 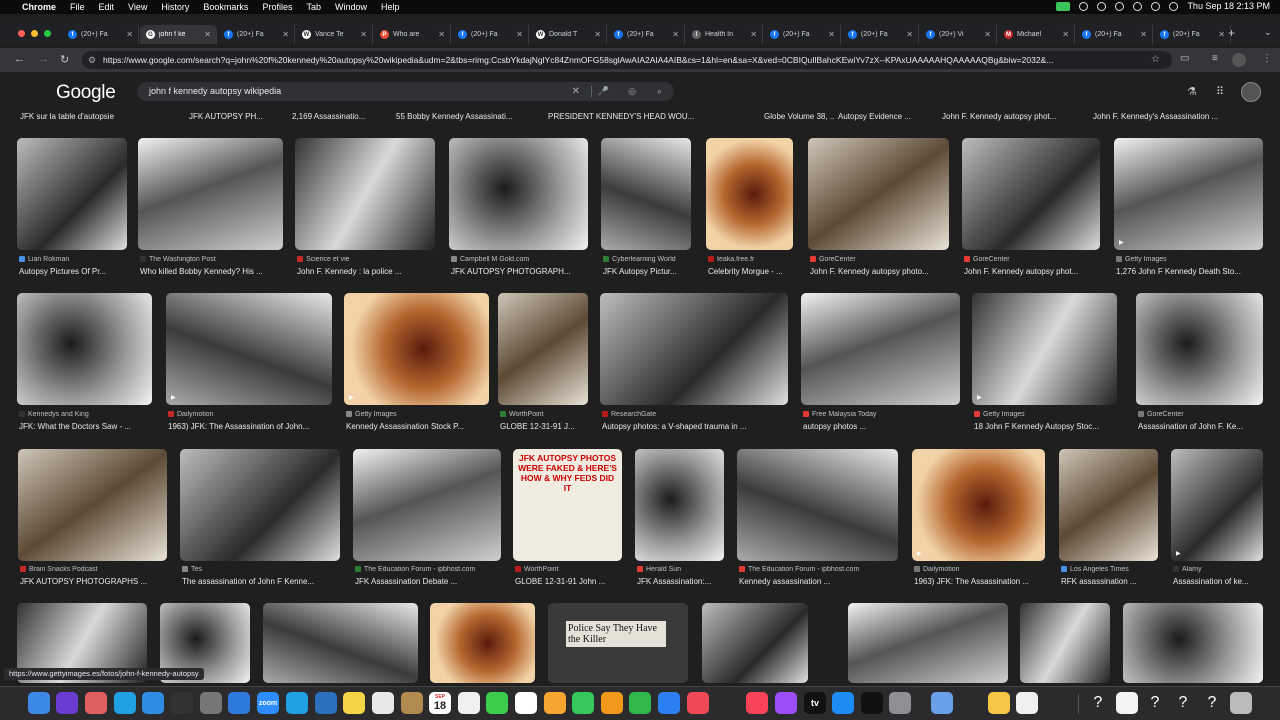 What do you see at coordinates (576, 91) in the screenshot?
I see `clear-search-icon: ✕` at bounding box center [576, 91].